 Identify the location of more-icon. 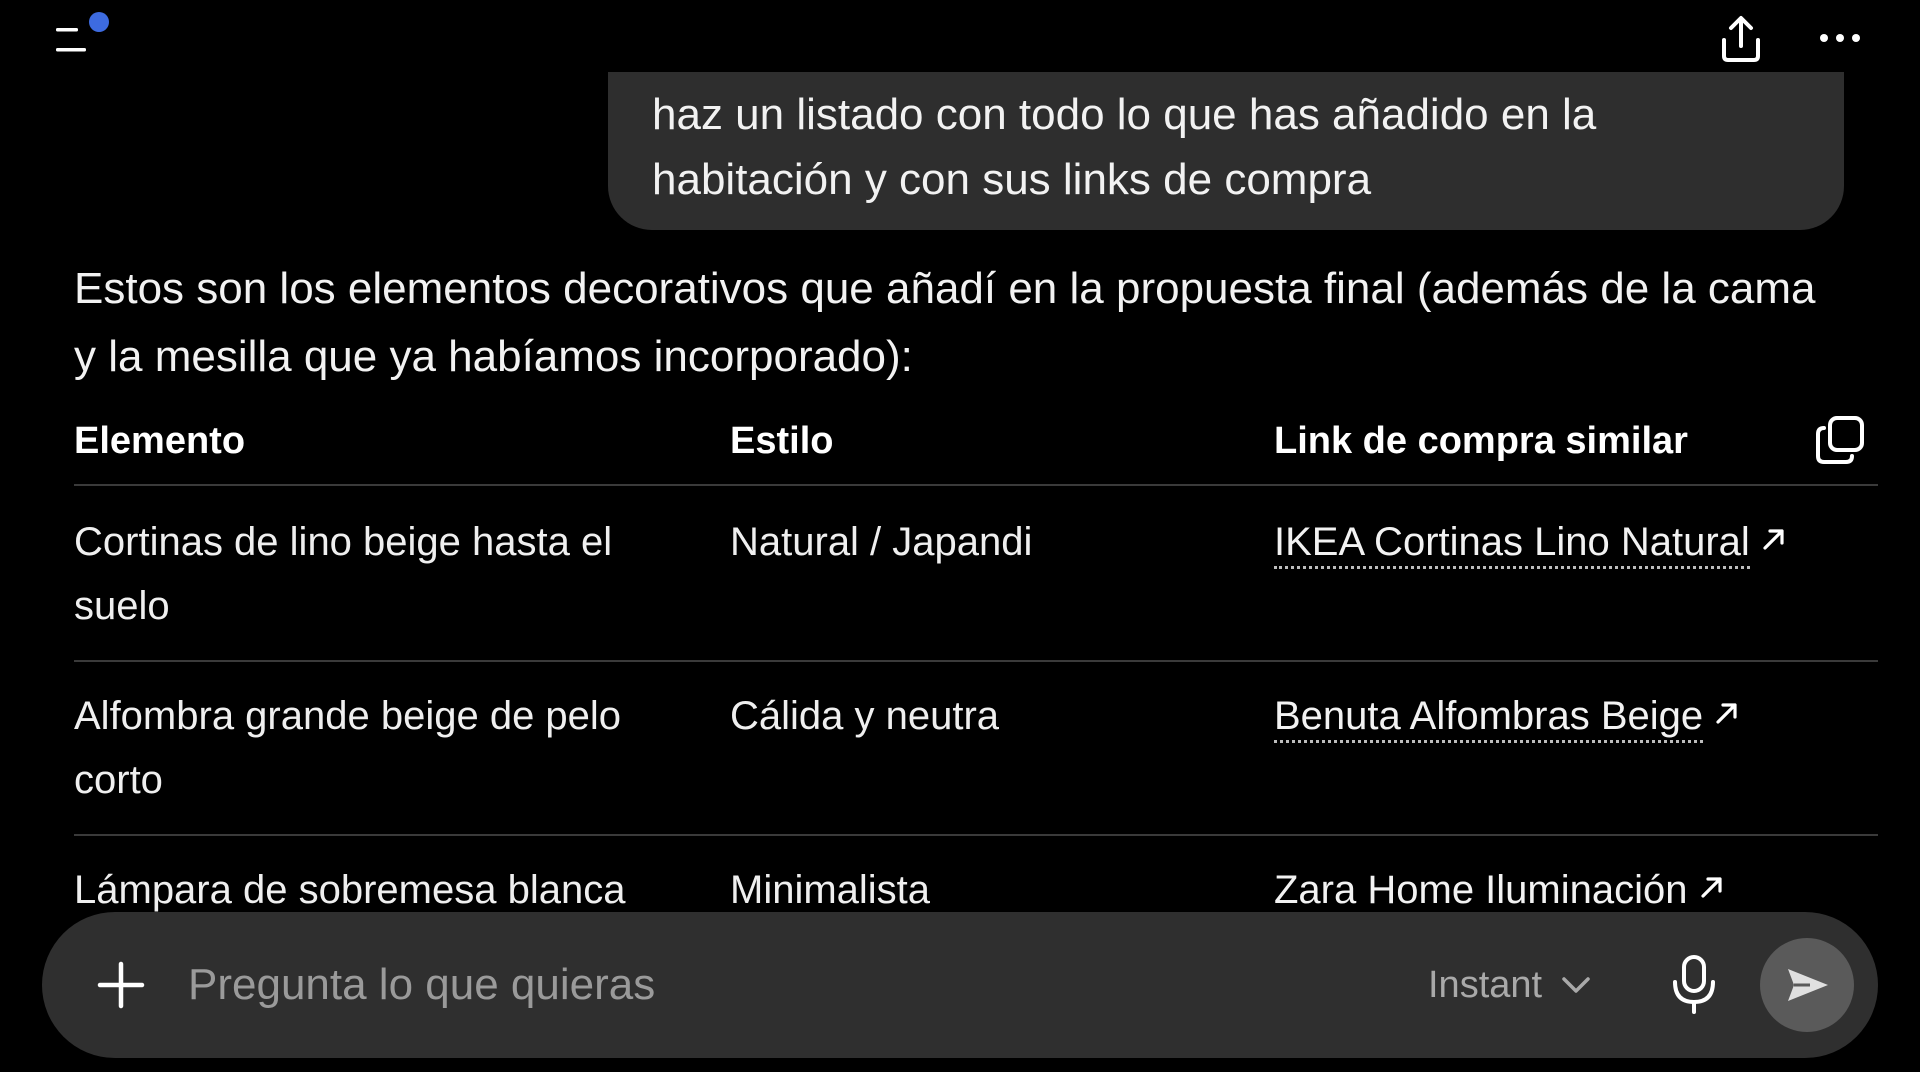
(1840, 38).